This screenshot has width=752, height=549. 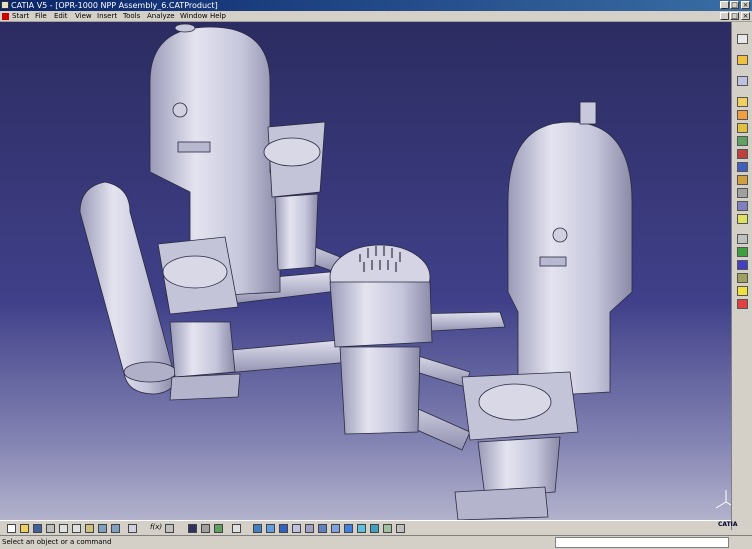 I want to click on smart-move-icon, so click(x=742, y=291).